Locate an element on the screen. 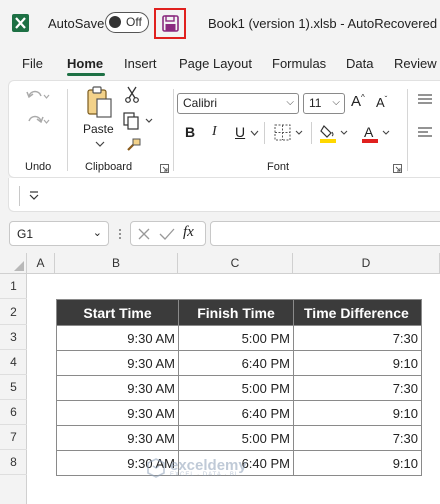 The image size is (440, 504). name-box-value: G1 is located at coordinates (25, 234).